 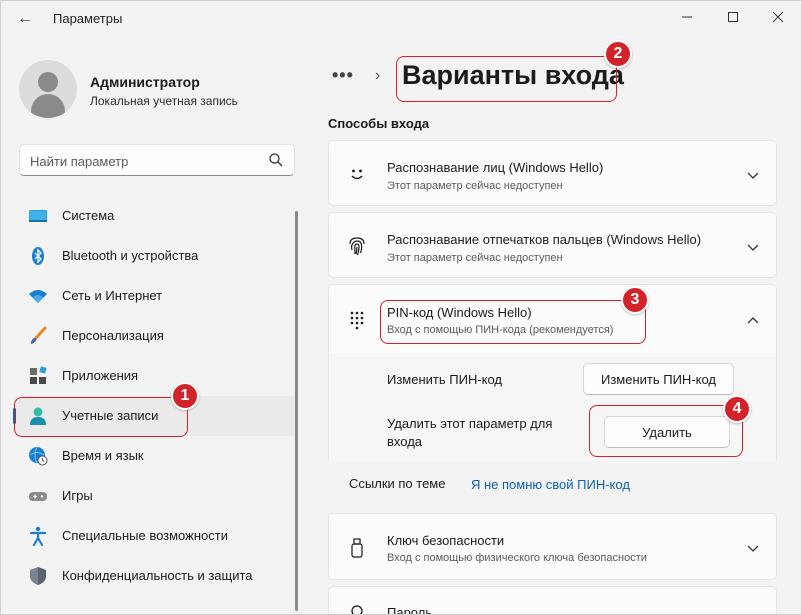 What do you see at coordinates (38, 296) in the screenshot?
I see `wifi-icon` at bounding box center [38, 296].